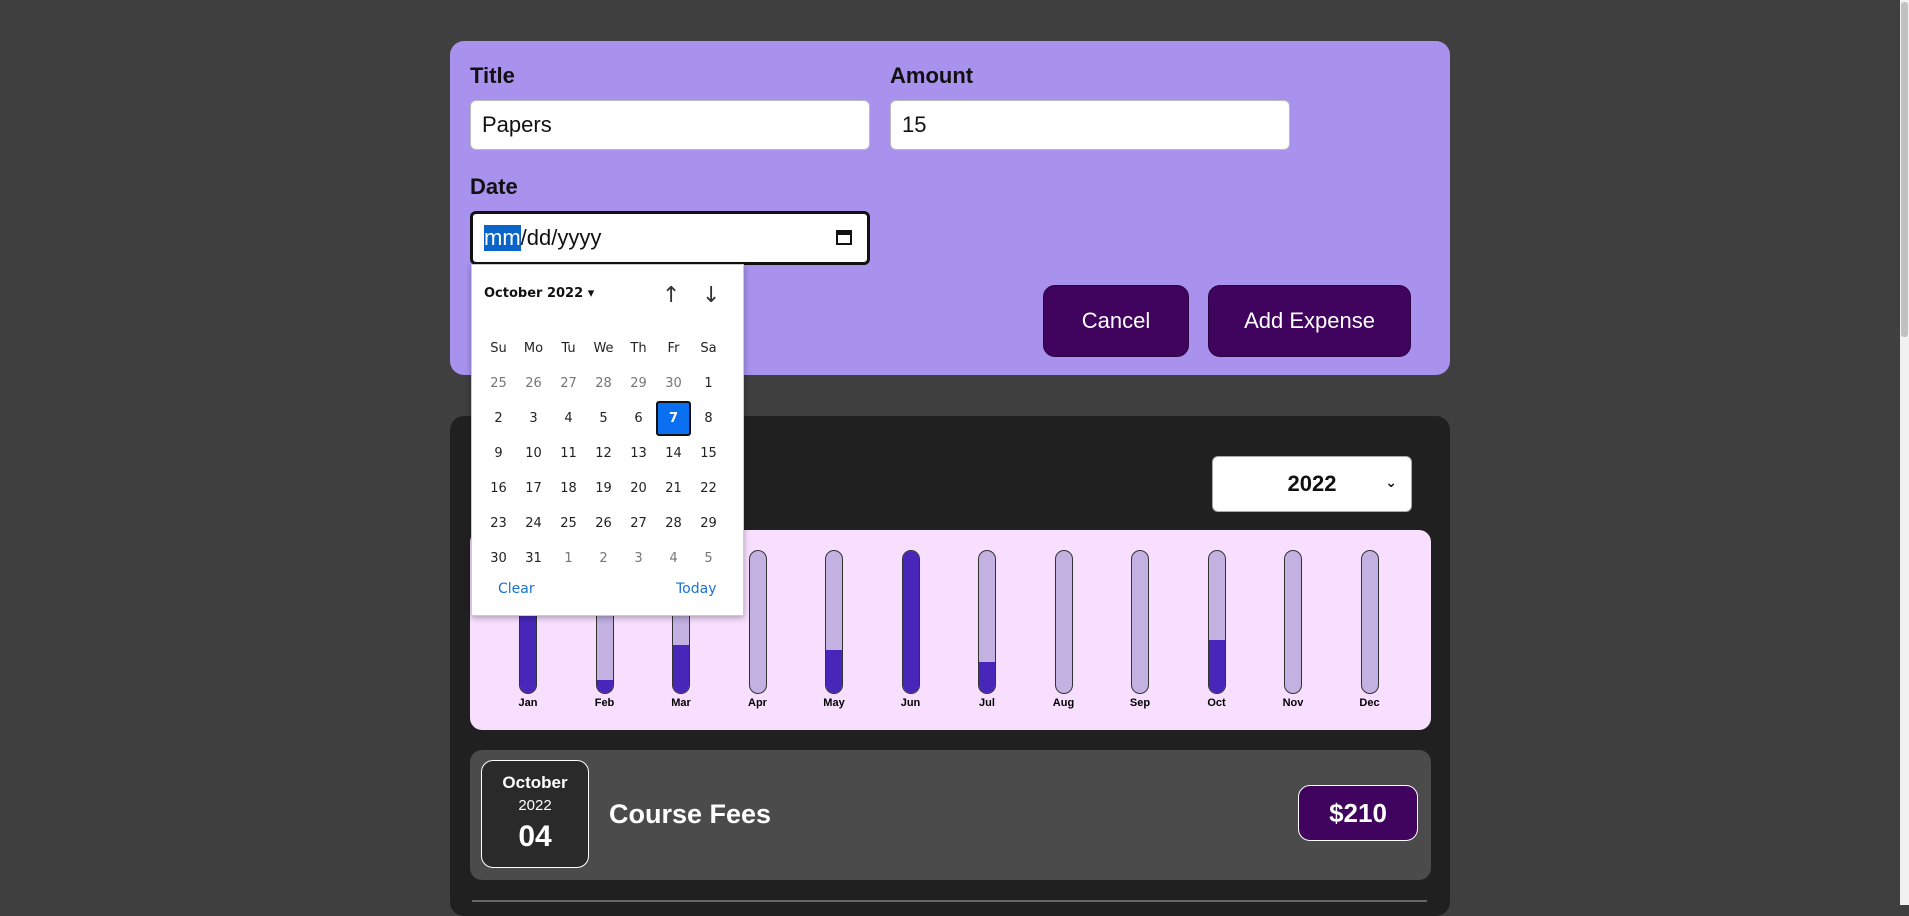 This screenshot has width=1909, height=916. Describe the element at coordinates (690, 814) in the screenshot. I see `expense-title: Course Fees` at that location.